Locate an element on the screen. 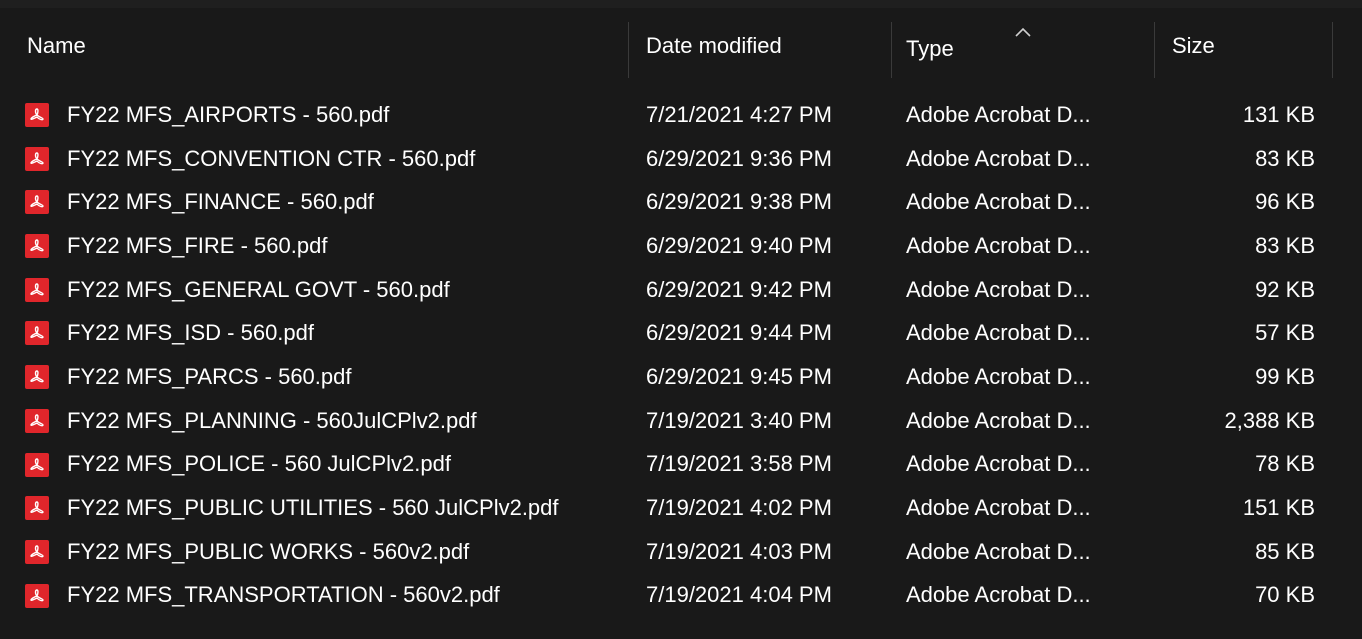 This screenshot has height=639, width=1362. file-name: FY22 MFS_ISD - 560.pdf is located at coordinates (190, 333).